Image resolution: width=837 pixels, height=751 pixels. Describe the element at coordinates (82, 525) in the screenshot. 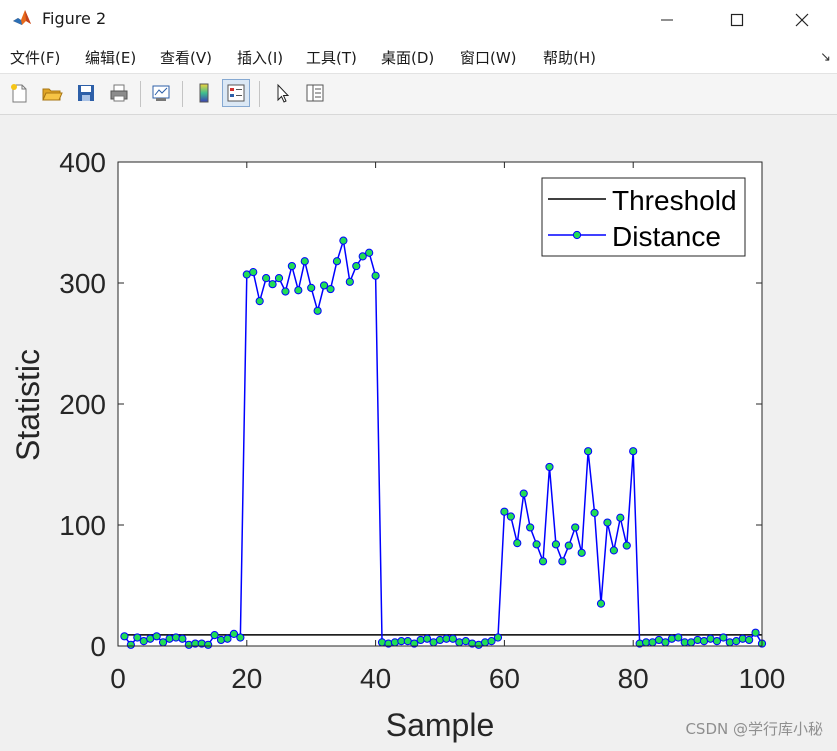

I see `y-tick-label: 100` at that location.